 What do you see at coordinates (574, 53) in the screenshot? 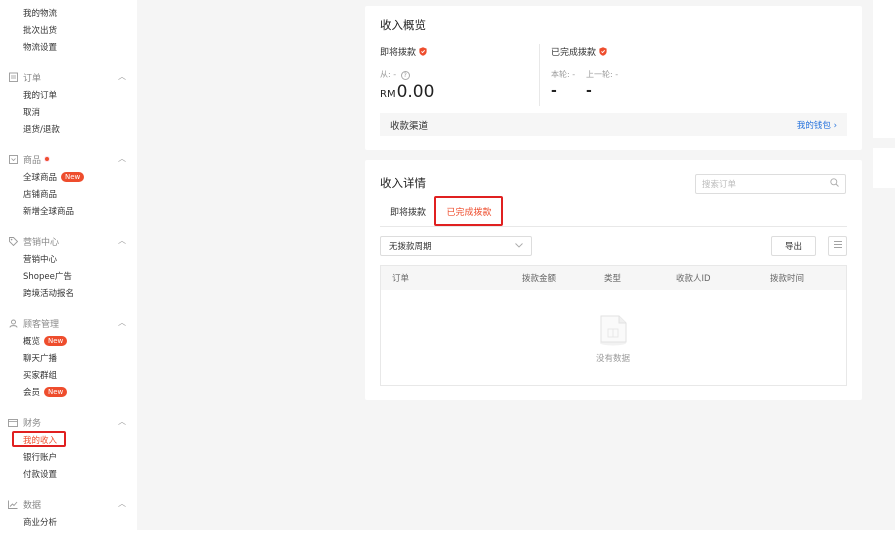
I see `completed-payout-text: 已完成拨款` at bounding box center [574, 53].